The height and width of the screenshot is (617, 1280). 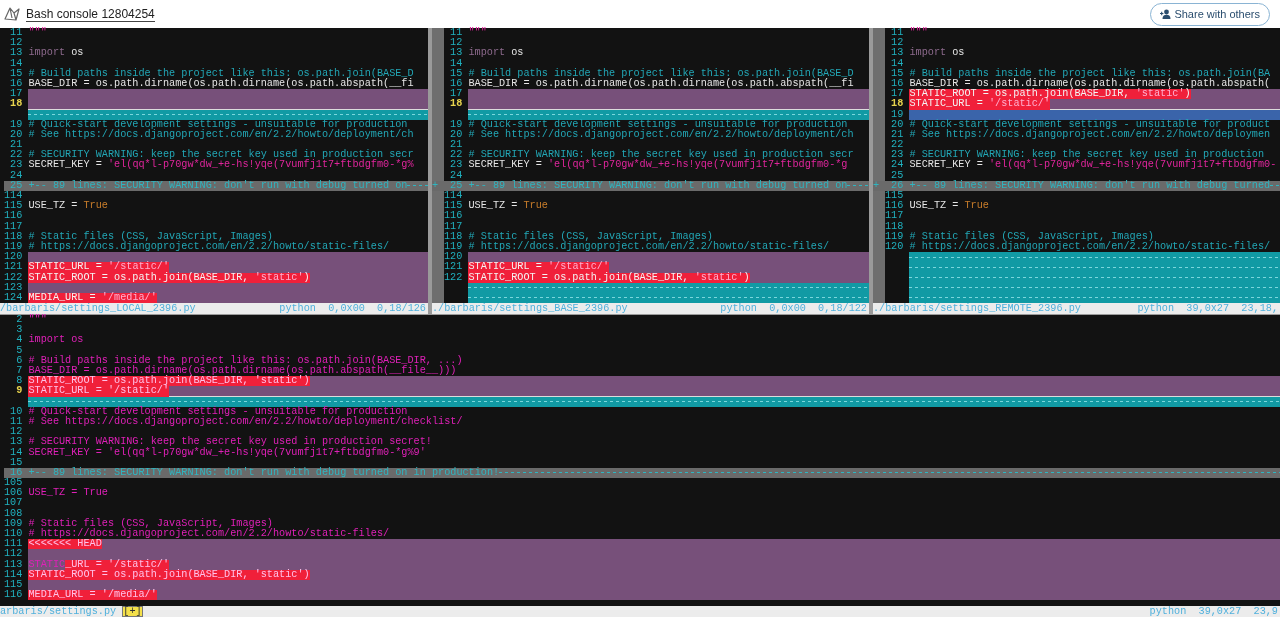 What do you see at coordinates (13, 257) in the screenshot?
I see `line-number: 120` at bounding box center [13, 257].